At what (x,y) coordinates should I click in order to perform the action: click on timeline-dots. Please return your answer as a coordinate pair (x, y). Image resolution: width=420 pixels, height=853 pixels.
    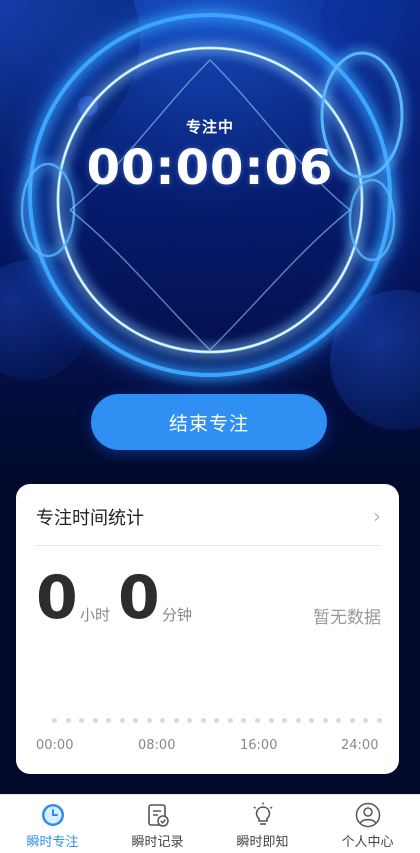
    Looking at the image, I should click on (217, 721).